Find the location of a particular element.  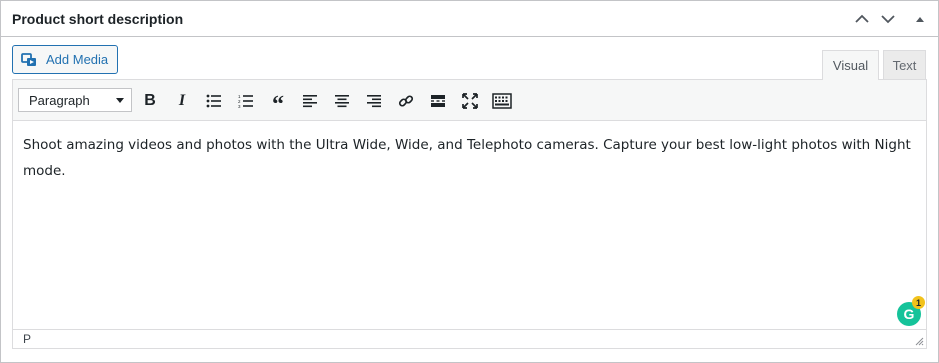

bulleted-list-button is located at coordinates (214, 101).